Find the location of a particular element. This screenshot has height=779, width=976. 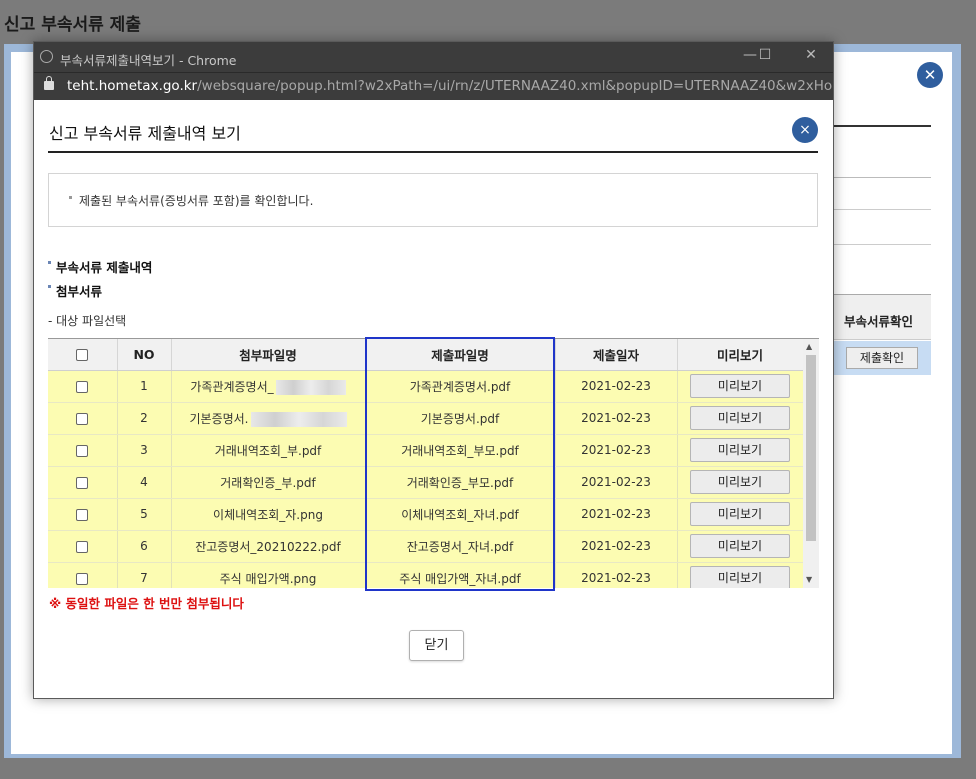

info-text: 제출된 부속서류(증빙서류 포함)를 확인합니다. is located at coordinates (196, 201).